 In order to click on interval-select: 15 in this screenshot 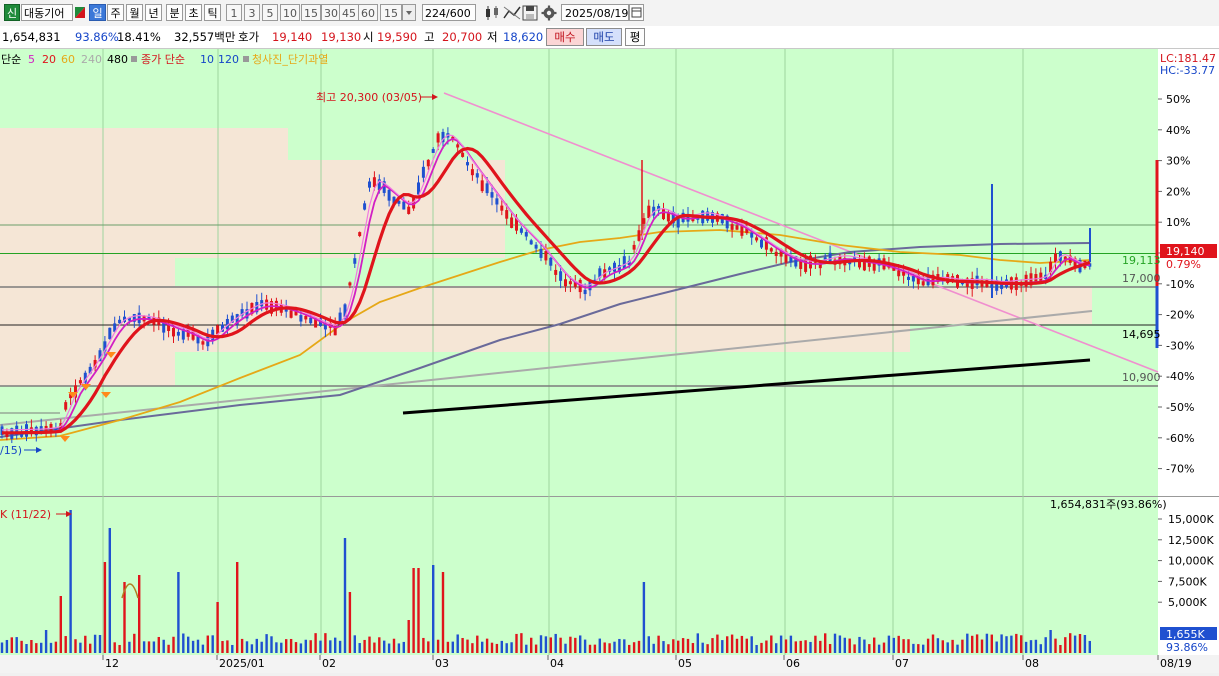, I will do `click(391, 12)`.